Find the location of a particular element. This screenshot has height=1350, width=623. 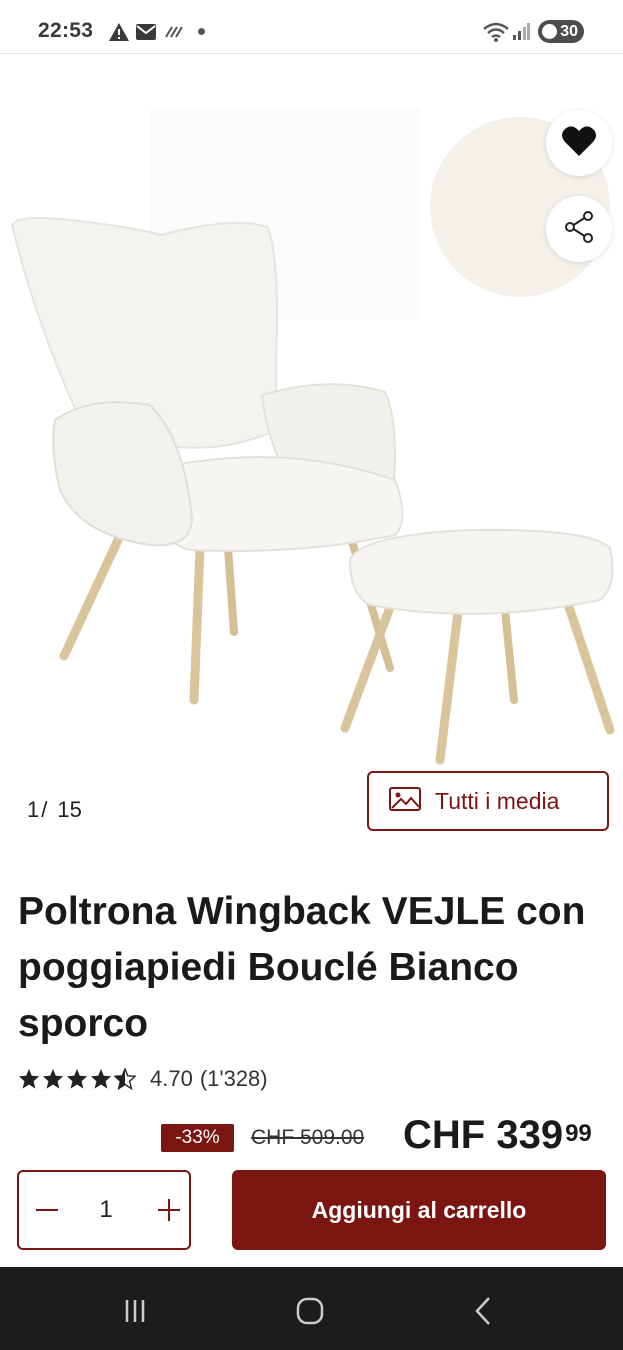

increase-quantity-button is located at coordinates (169, 1210).